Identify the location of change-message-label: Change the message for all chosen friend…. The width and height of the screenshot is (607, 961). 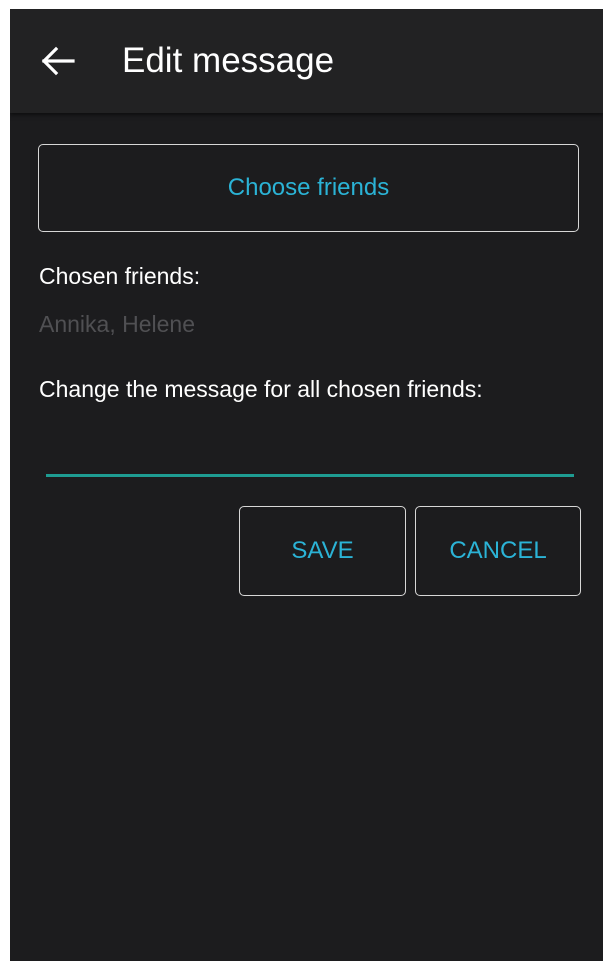
(261, 389).